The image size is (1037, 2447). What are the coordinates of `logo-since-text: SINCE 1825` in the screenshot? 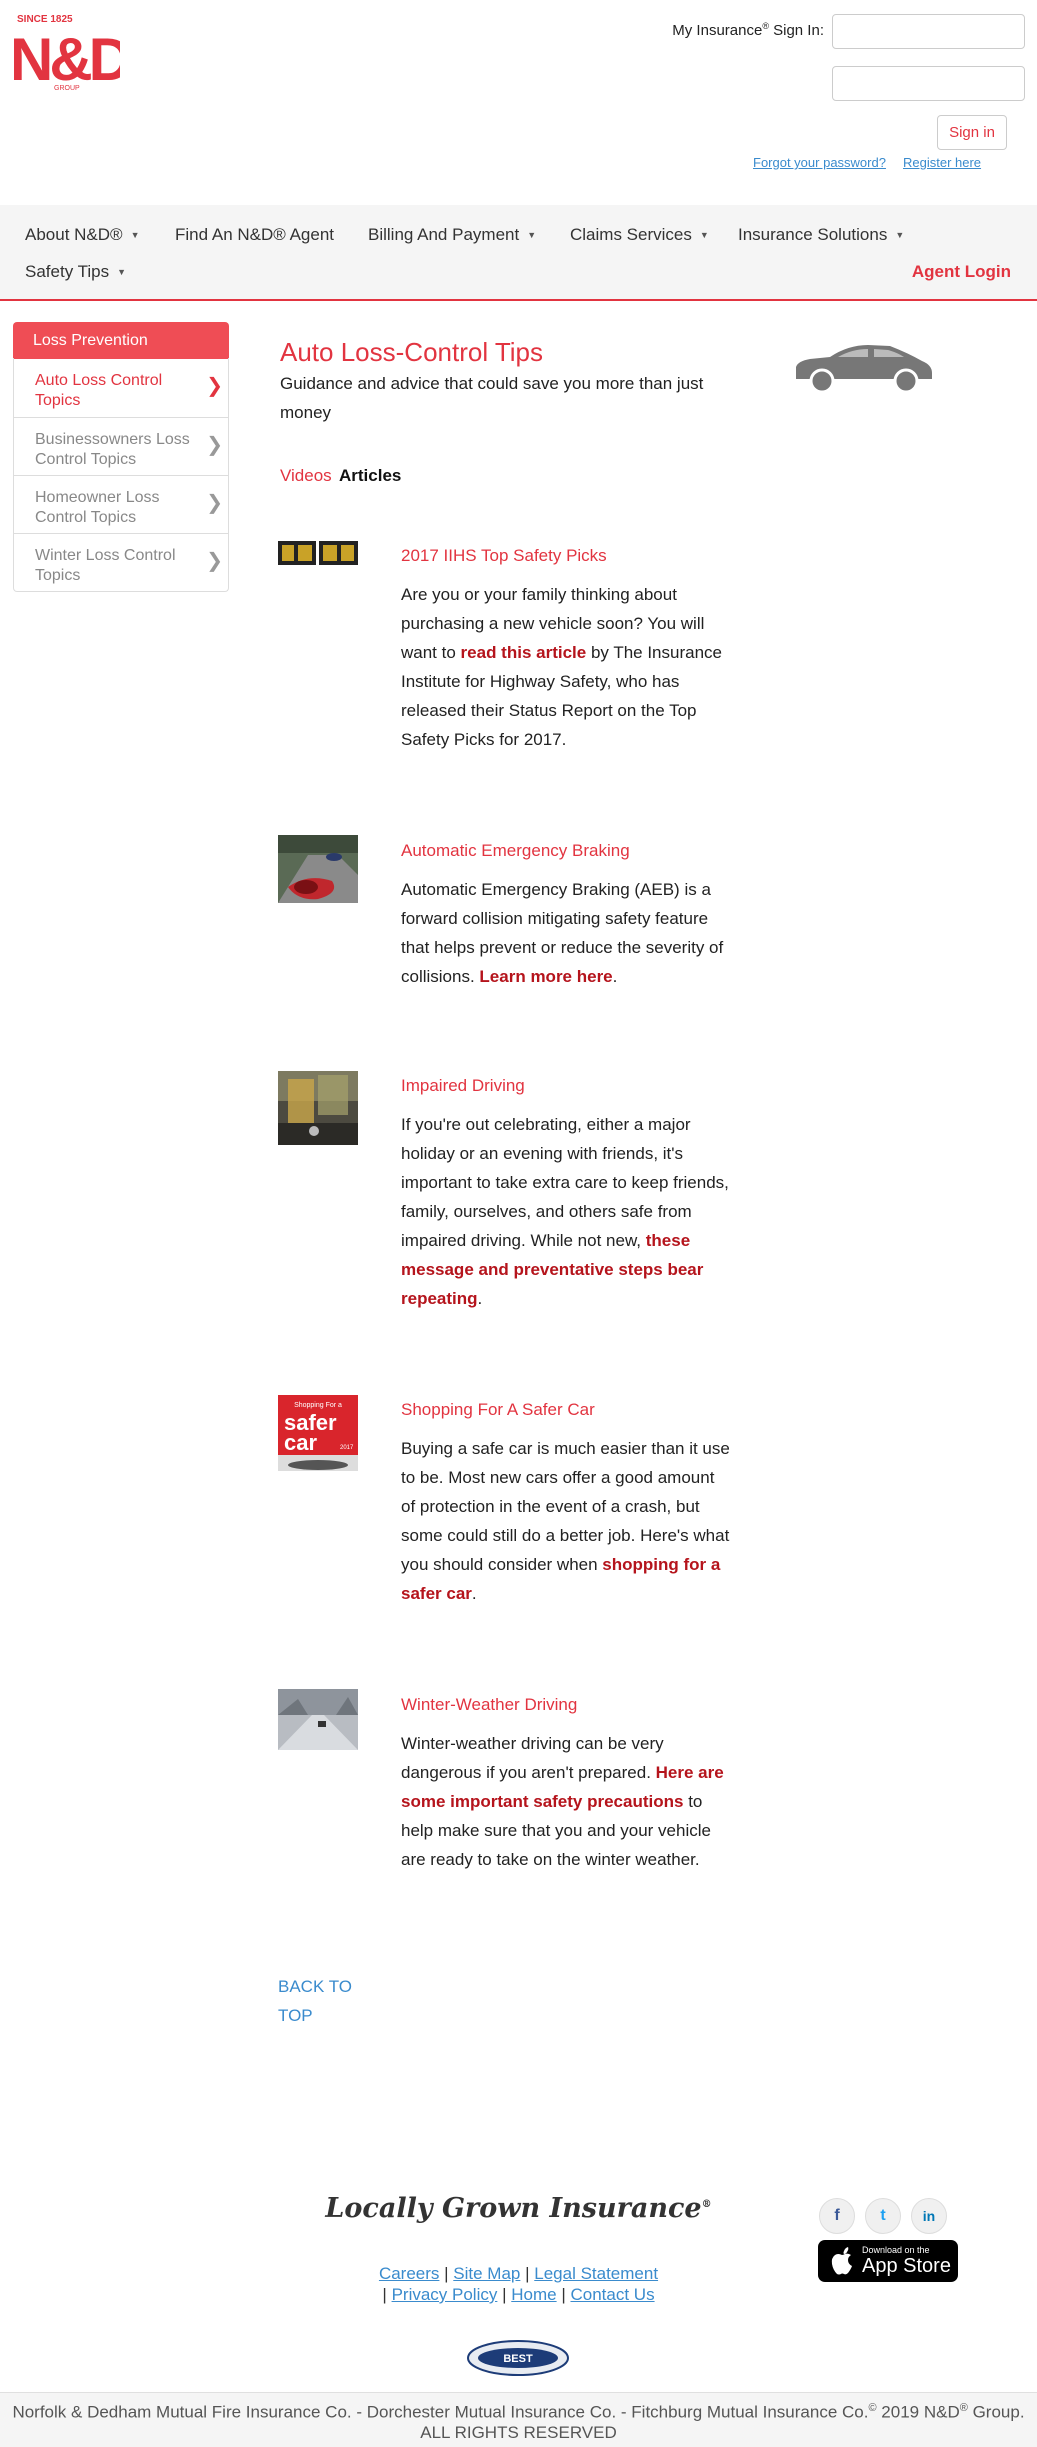 It's located at (45, 19).